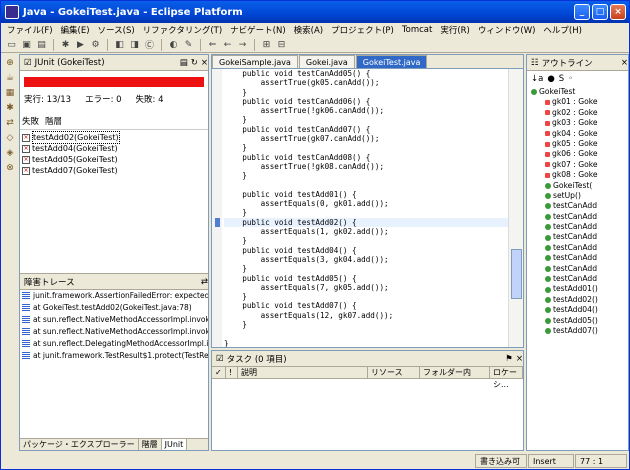 This screenshot has height=470, width=630. What do you see at coordinates (577, 186) in the screenshot?
I see `outline-member: GokeiTest(` at bounding box center [577, 186].